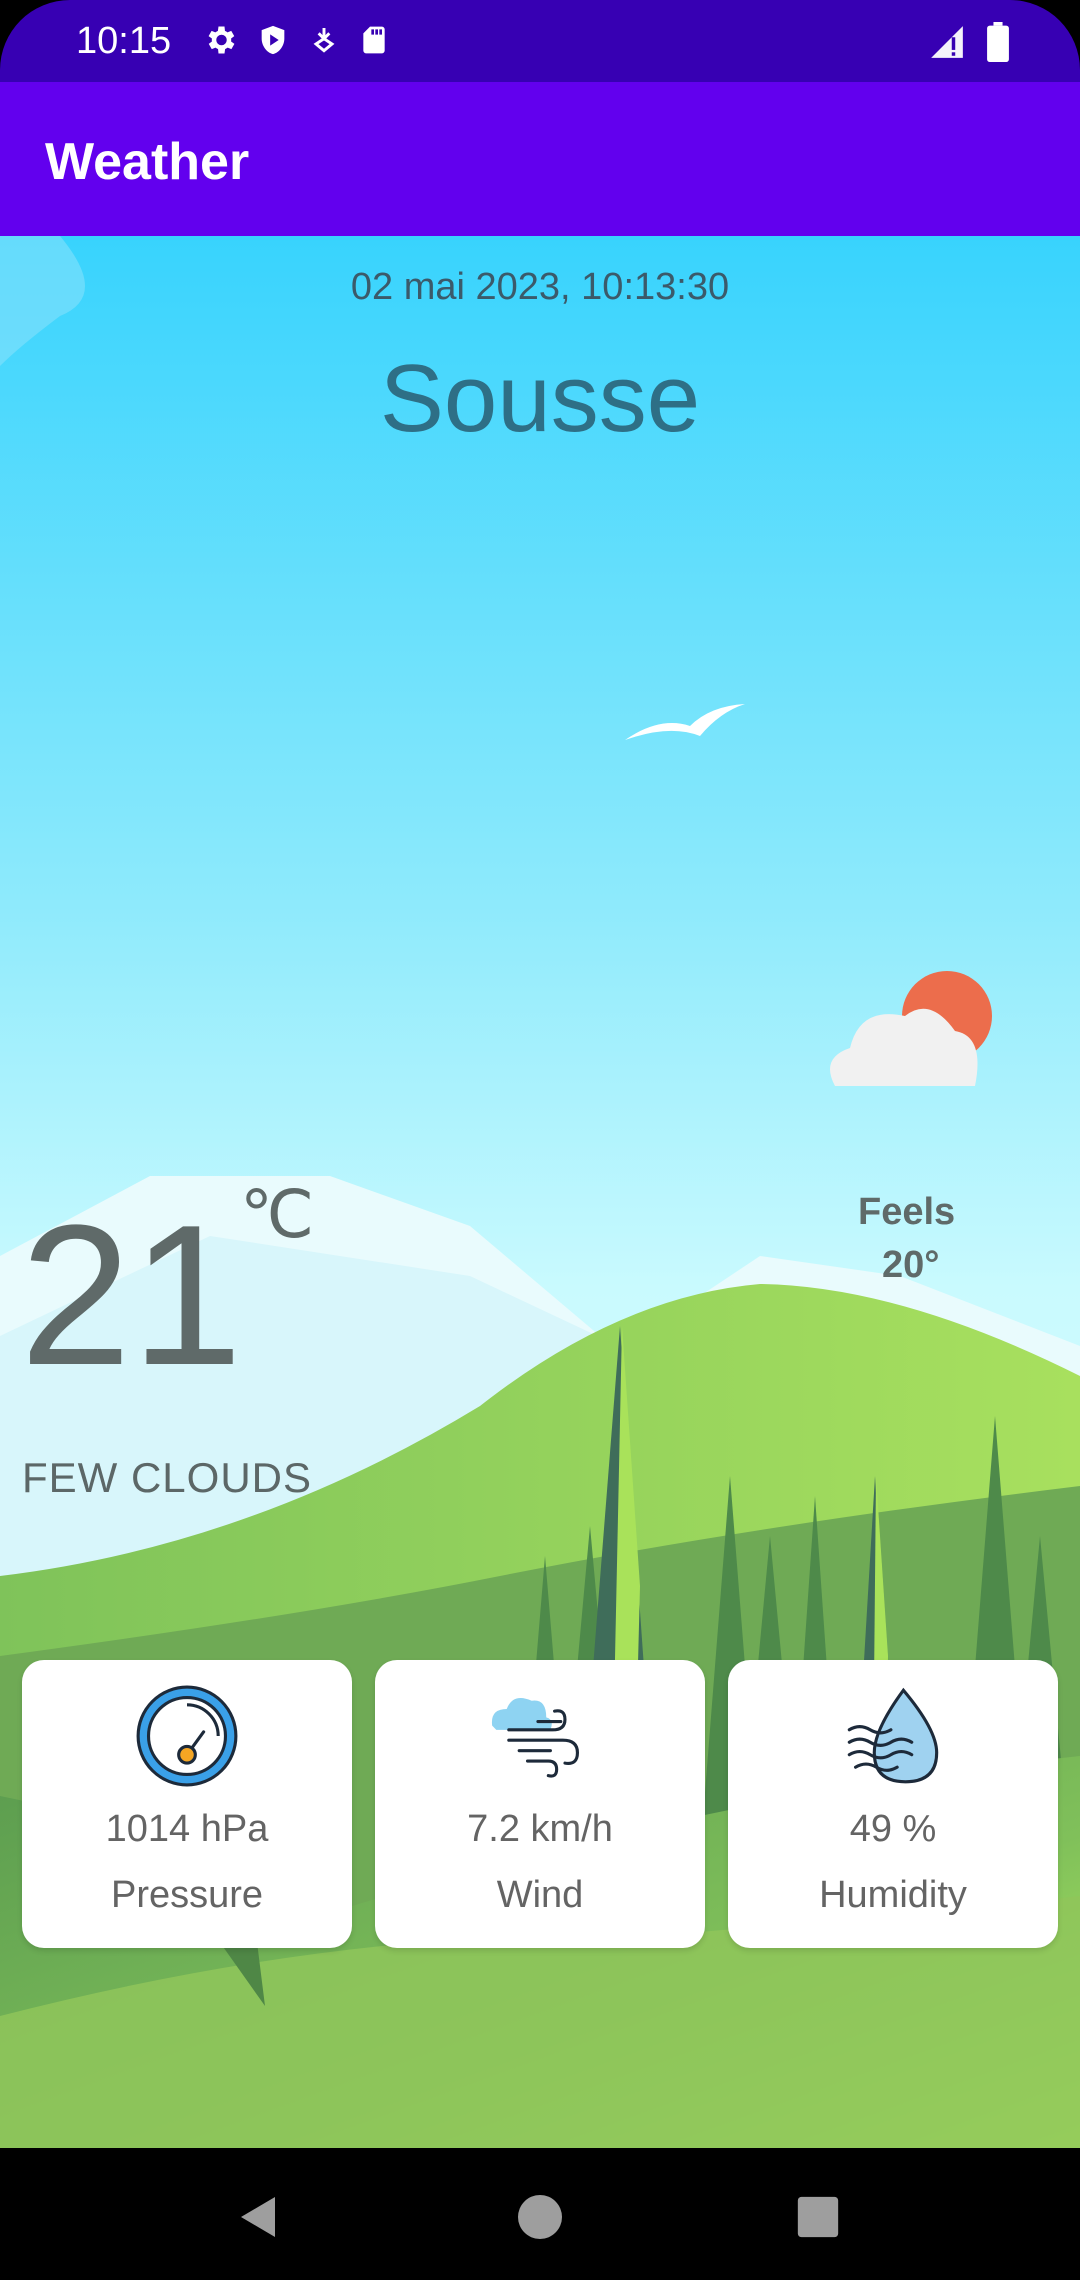  What do you see at coordinates (540, 159) in the screenshot?
I see `app-bar: Weather` at bounding box center [540, 159].